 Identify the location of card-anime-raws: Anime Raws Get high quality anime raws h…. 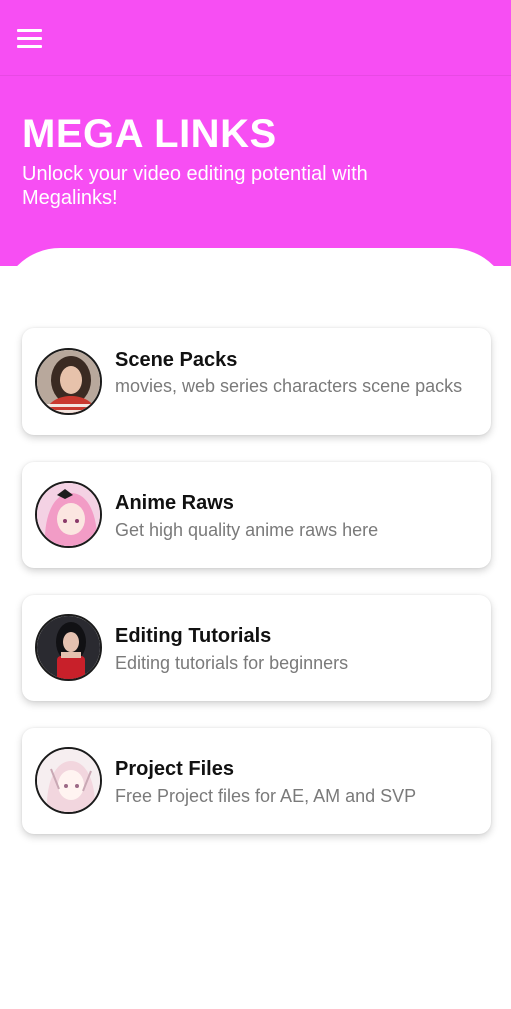
(256, 515).